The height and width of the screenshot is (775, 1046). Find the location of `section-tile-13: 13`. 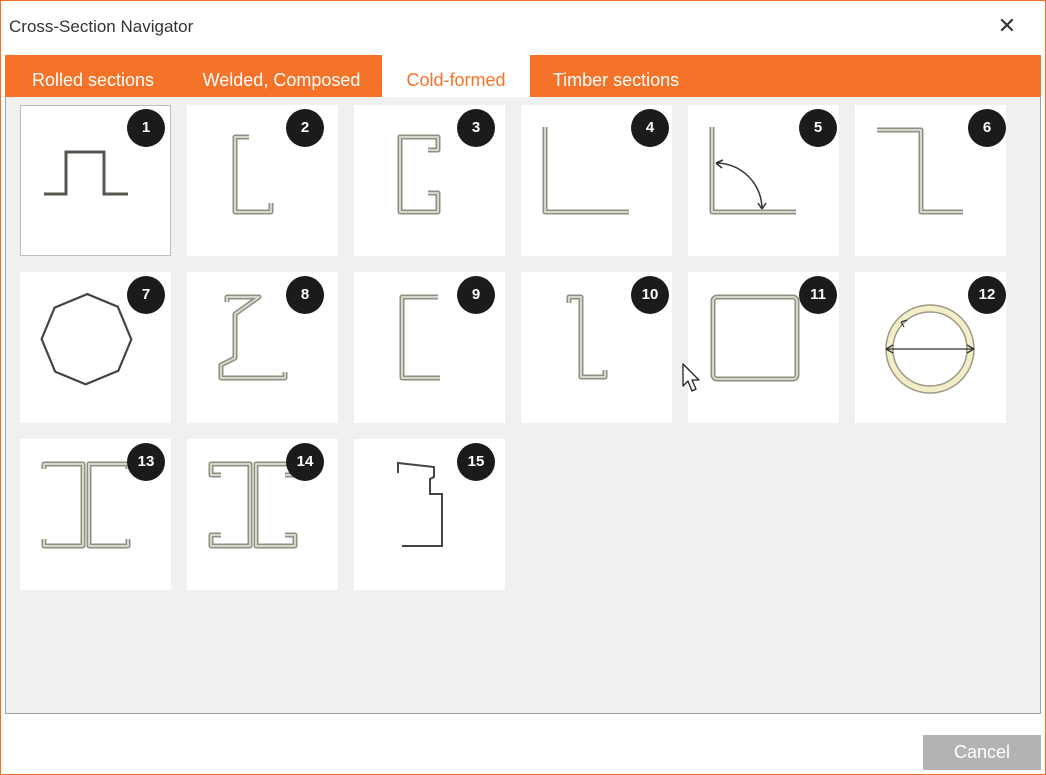

section-tile-13: 13 is located at coordinates (95, 514).